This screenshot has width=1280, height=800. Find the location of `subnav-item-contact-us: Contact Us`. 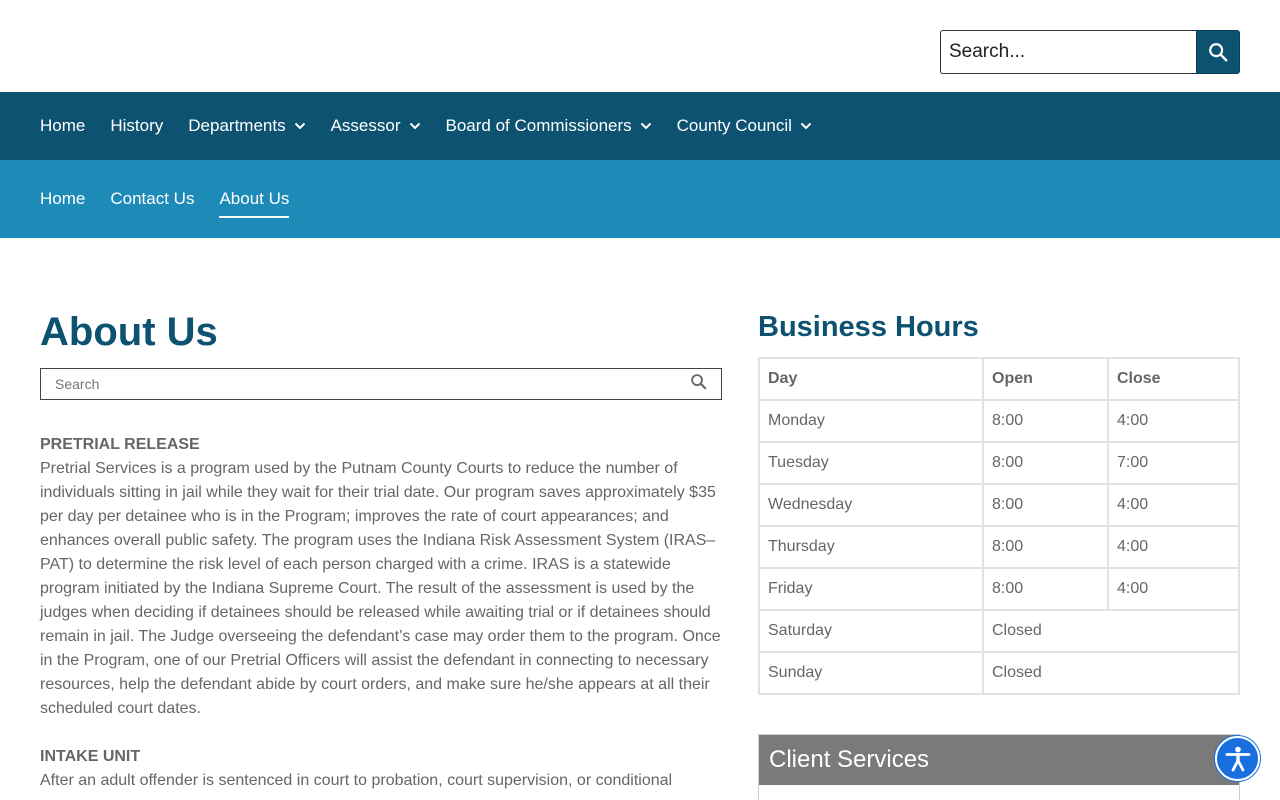

subnav-item-contact-us: Contact Us is located at coordinates (152, 199).